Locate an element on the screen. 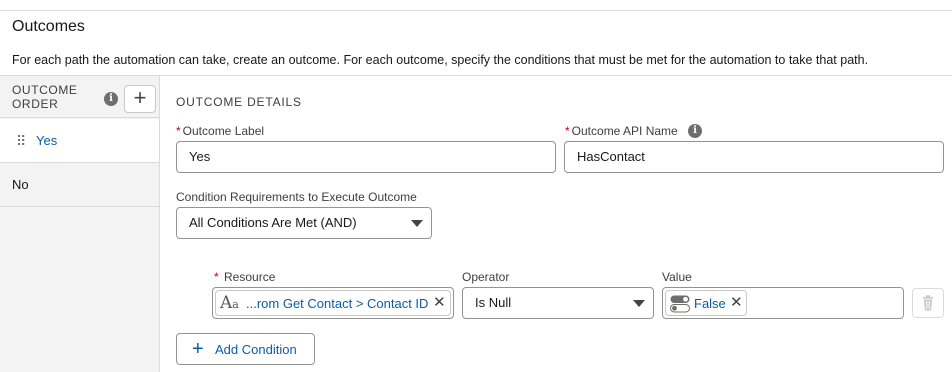 The width and height of the screenshot is (952, 372). text-type-icon: Aa is located at coordinates (229, 303).